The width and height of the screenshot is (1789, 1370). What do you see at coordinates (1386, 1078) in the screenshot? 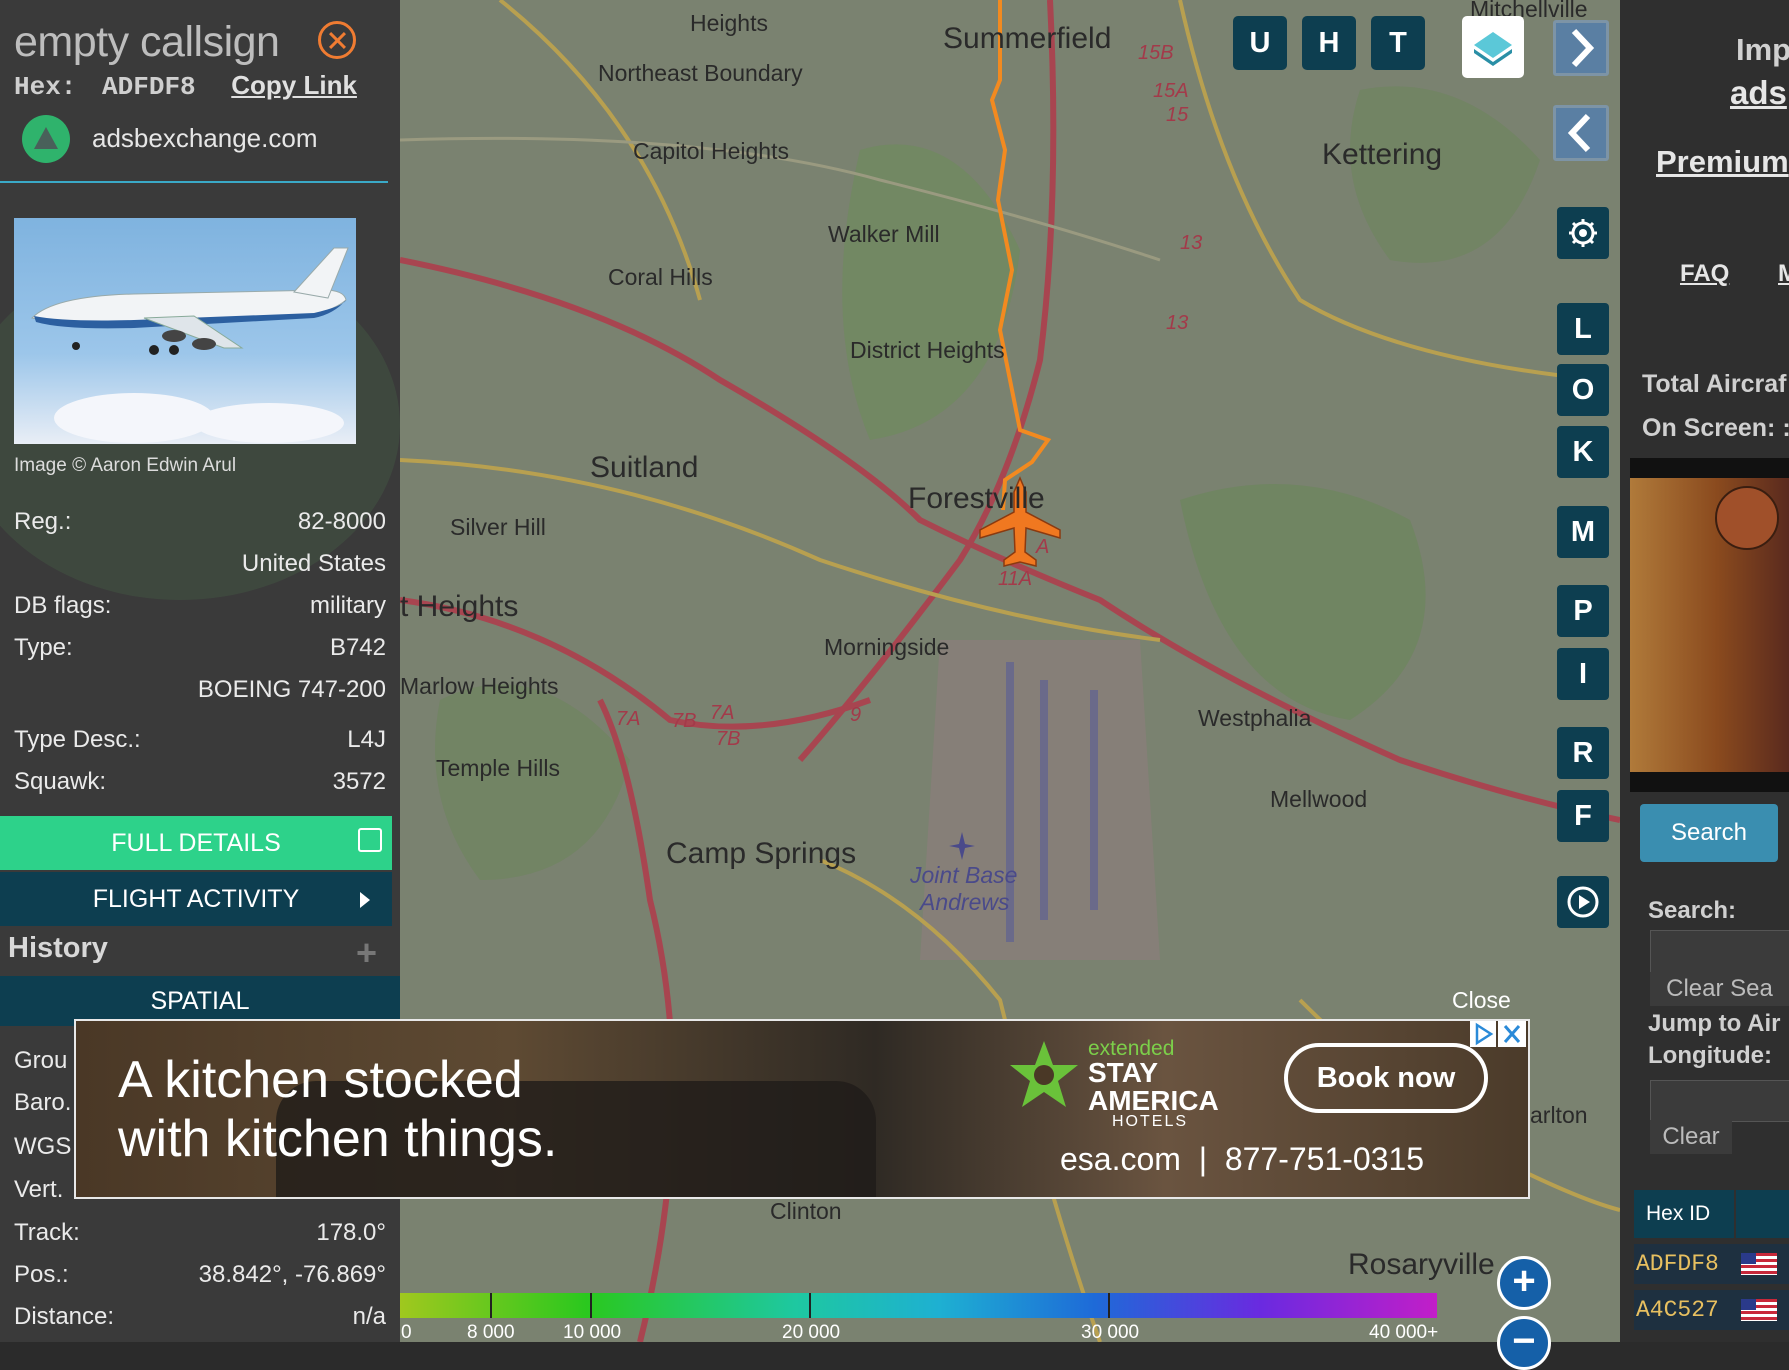
I see `book-now-button: Book now` at bounding box center [1386, 1078].